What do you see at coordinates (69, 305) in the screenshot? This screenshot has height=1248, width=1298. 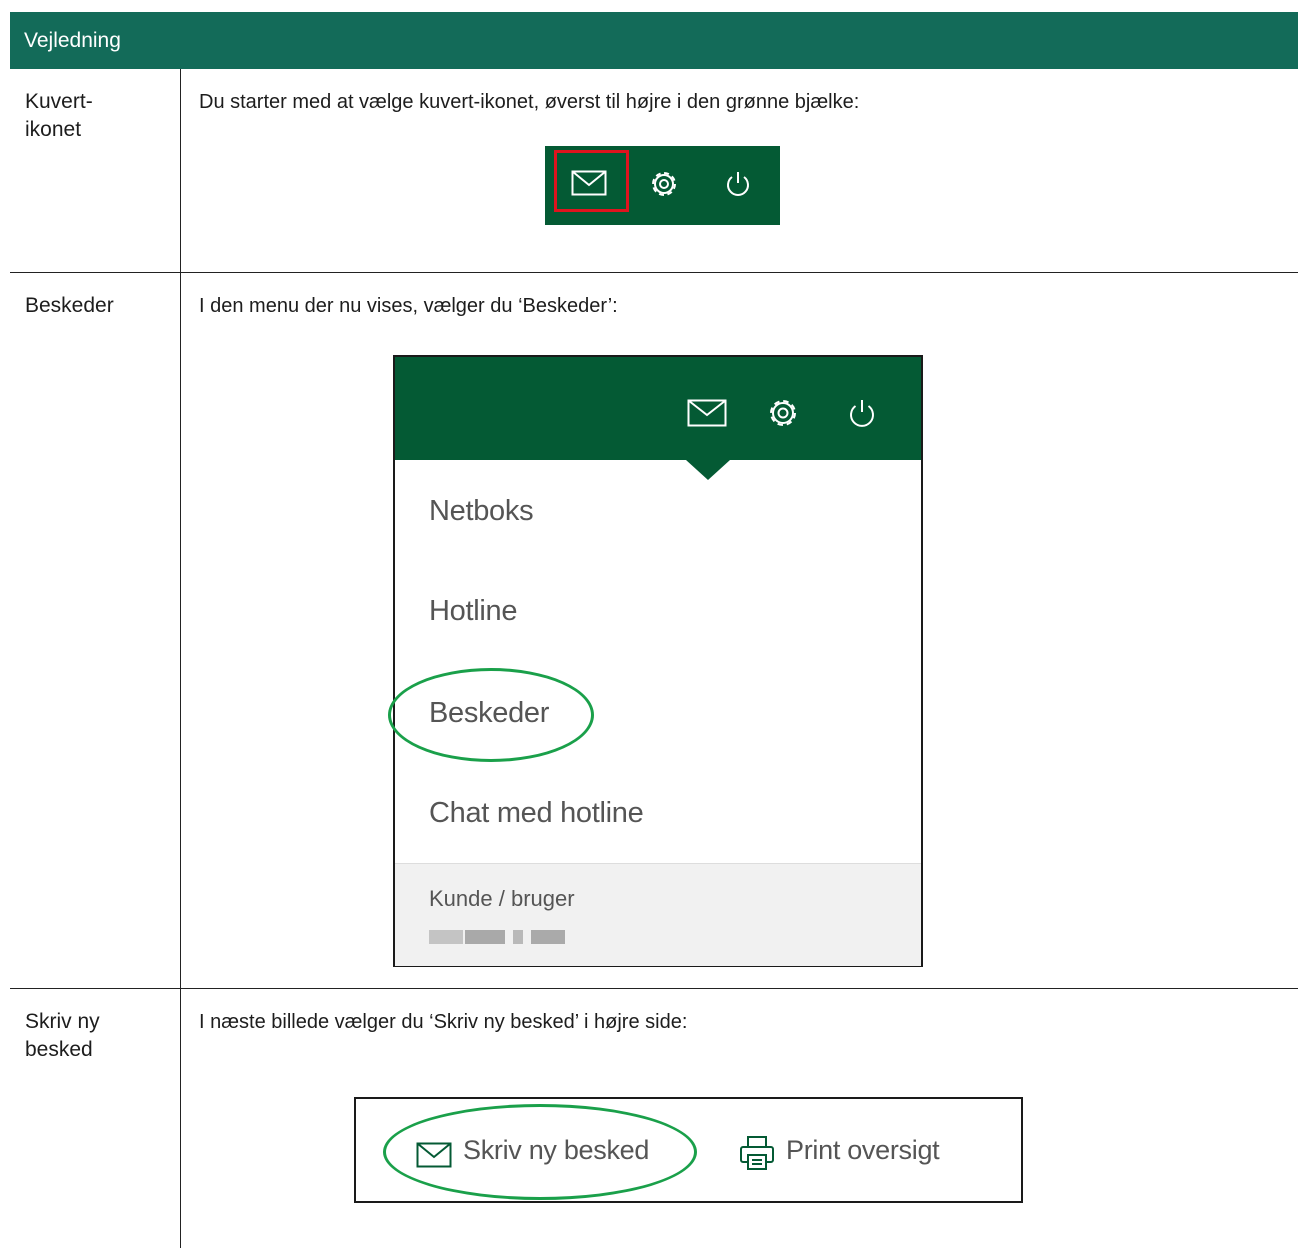 I see `row-label-beskeder: Beskeder` at bounding box center [69, 305].